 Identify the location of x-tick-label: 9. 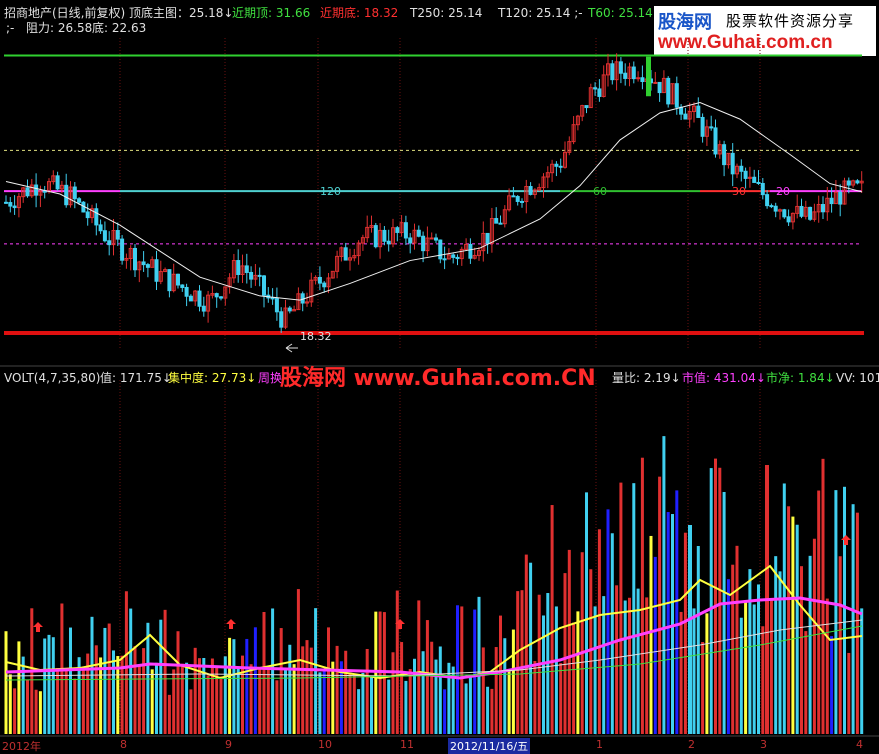
(228, 744).